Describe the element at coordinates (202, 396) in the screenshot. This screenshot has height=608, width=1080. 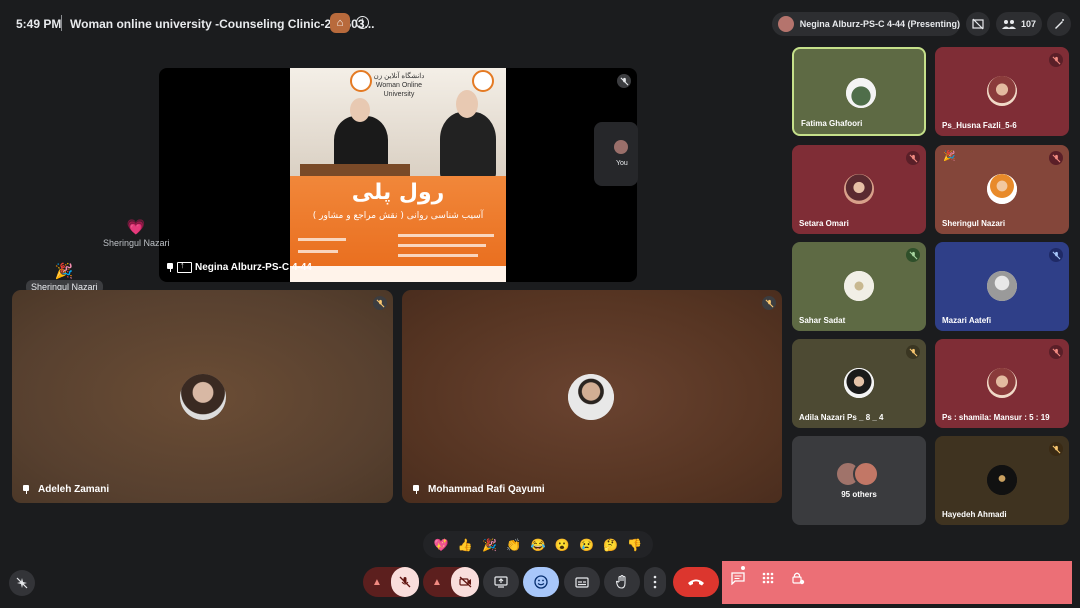
I see `participant-tile: Adeleh Zamani` at that location.